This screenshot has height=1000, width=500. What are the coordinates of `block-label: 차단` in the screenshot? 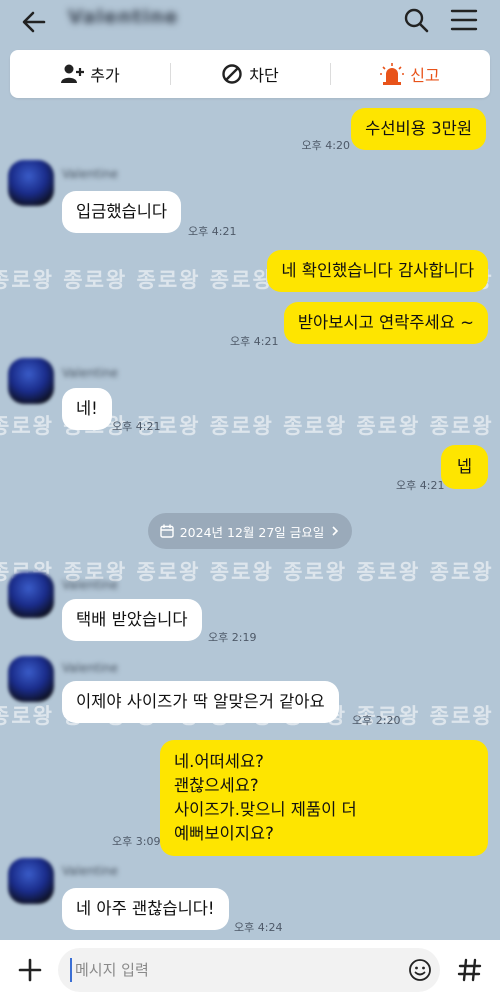 It's located at (264, 75).